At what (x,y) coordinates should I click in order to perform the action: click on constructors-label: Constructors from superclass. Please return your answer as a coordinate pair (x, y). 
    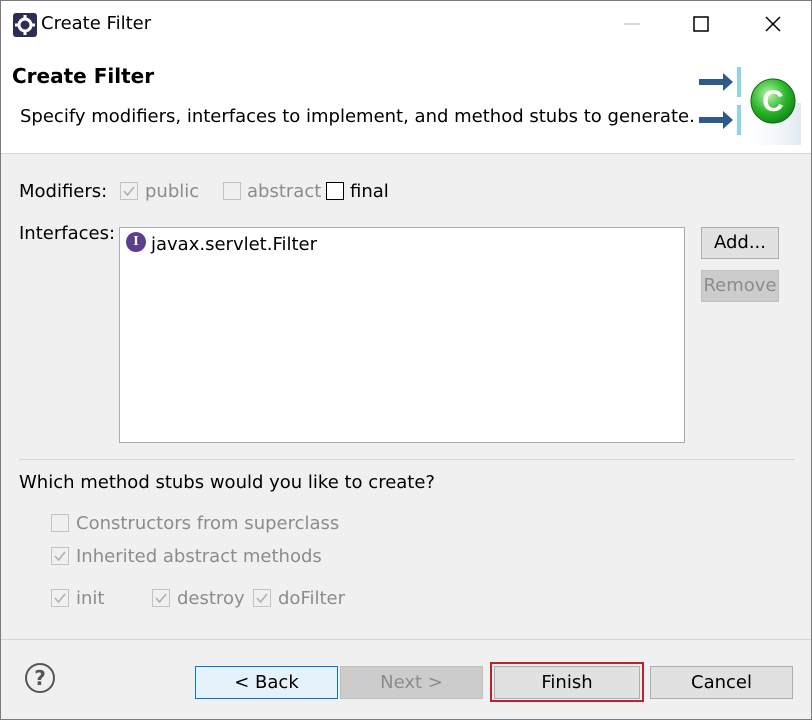
    Looking at the image, I should click on (208, 523).